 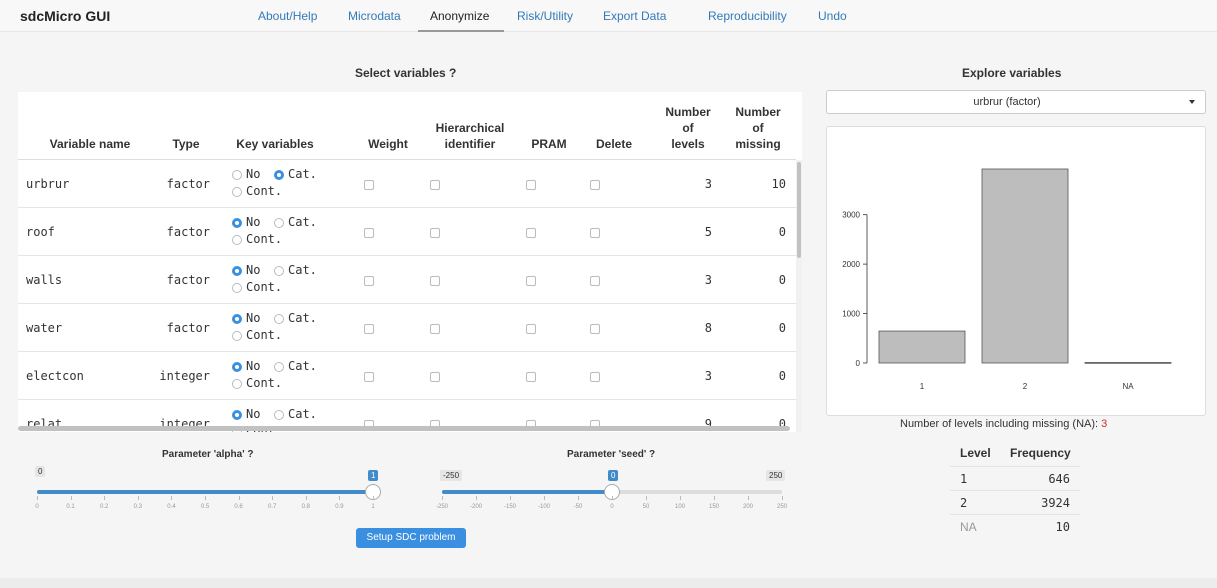 I want to click on levels-cell: 3, so click(x=708, y=280).